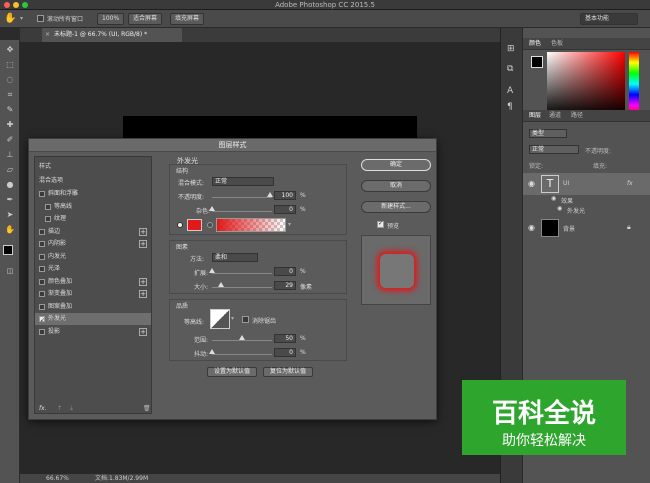 The image size is (650, 483). What do you see at coordinates (47, 35) in the screenshot?
I see `close-tab-icon: ×` at bounding box center [47, 35].